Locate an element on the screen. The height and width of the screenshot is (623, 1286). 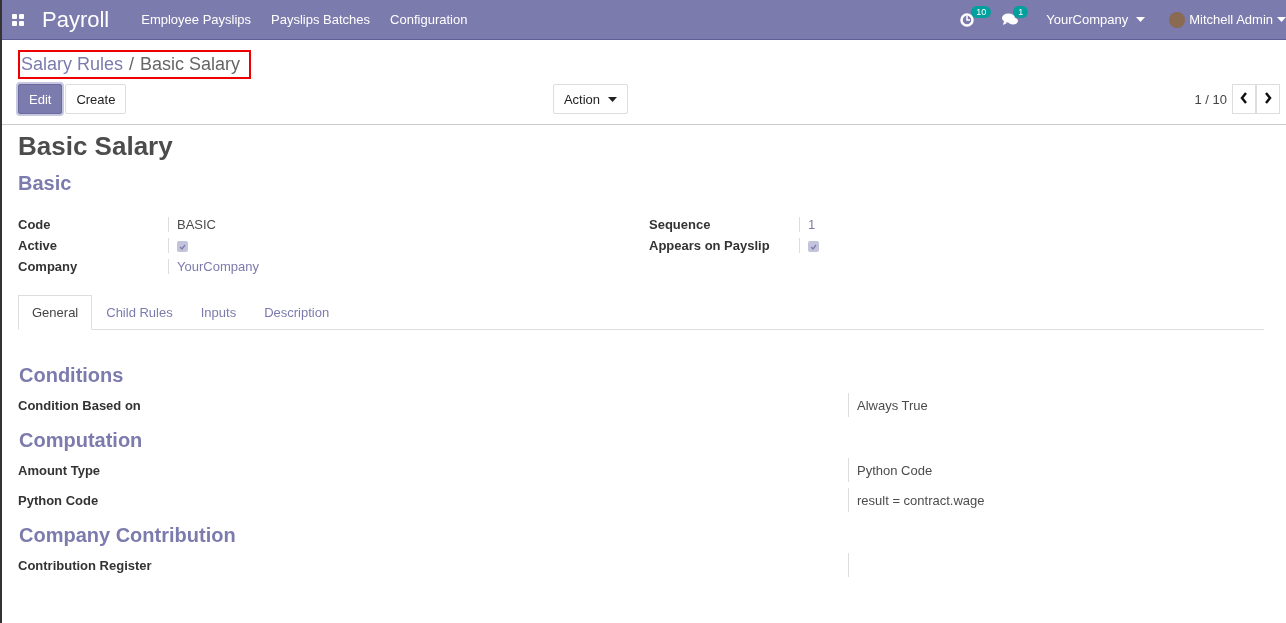
section-heading: Company Contribution is located at coordinates (128, 535).